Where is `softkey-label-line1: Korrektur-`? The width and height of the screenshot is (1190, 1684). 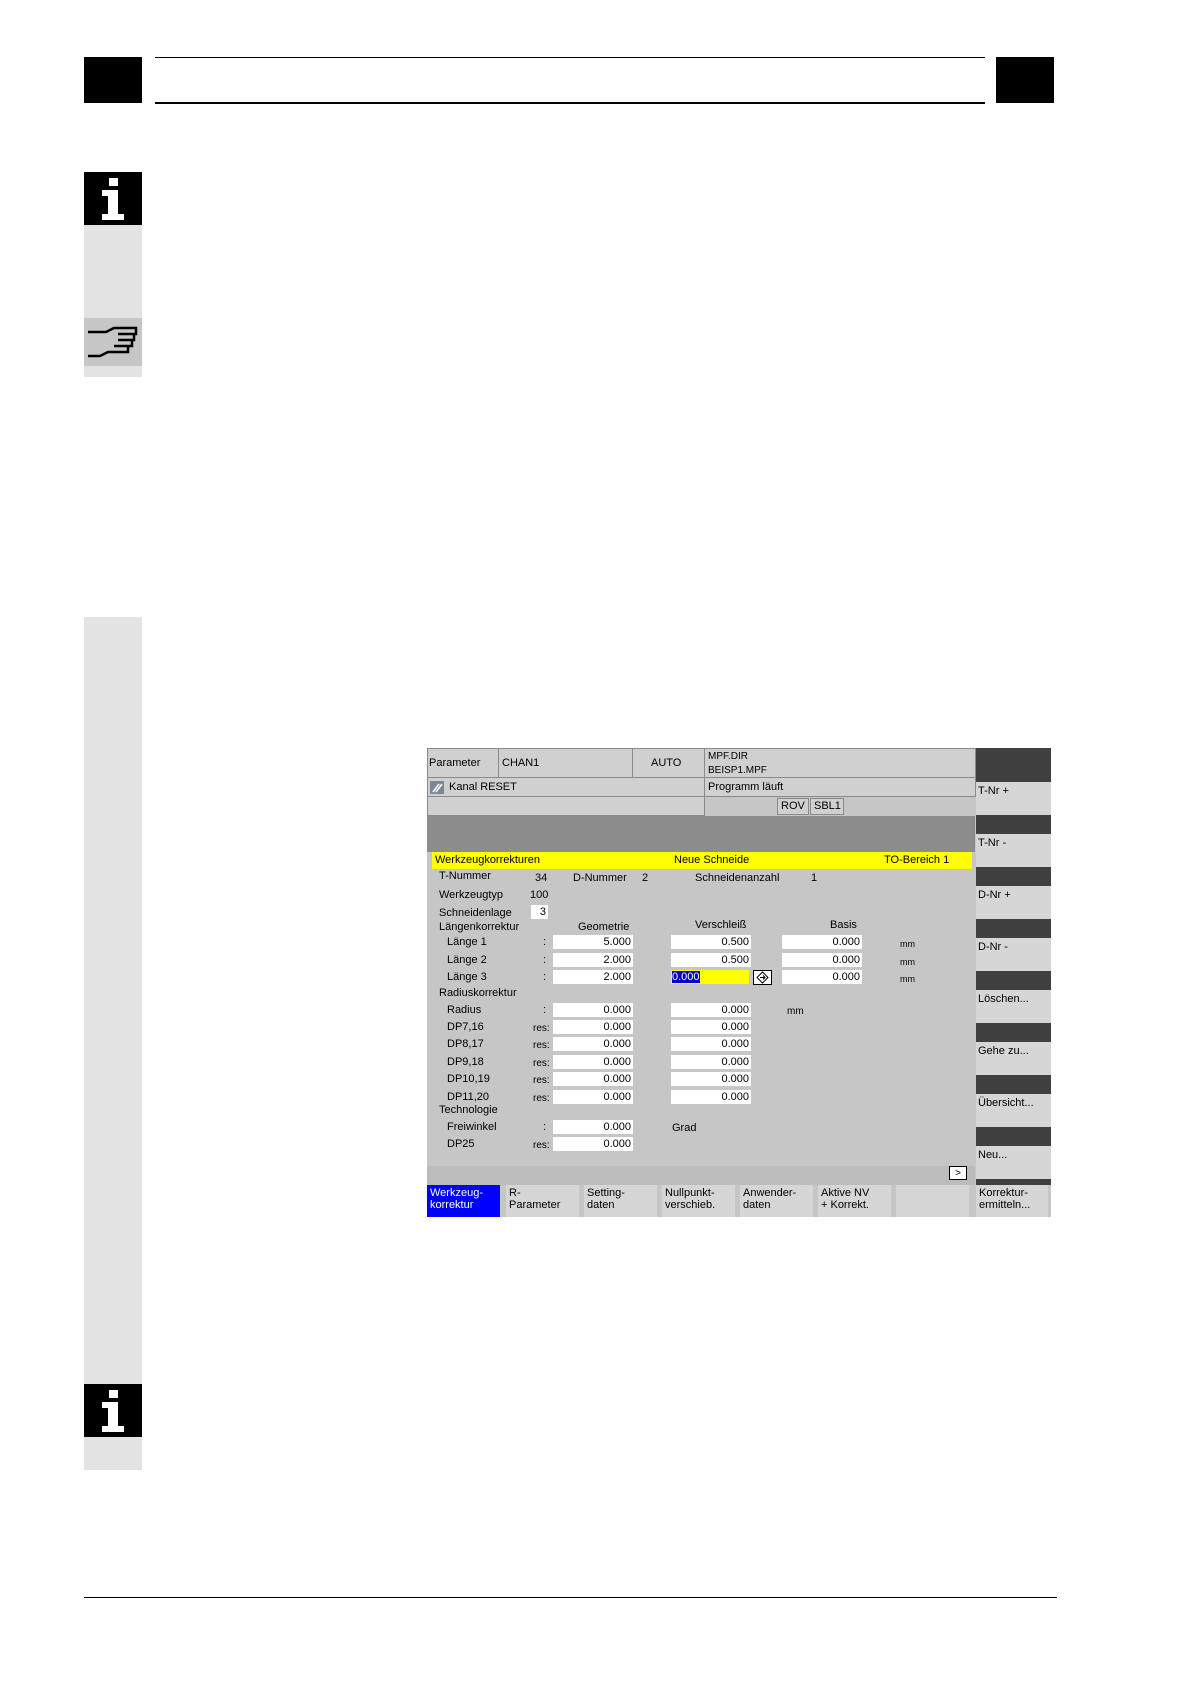 softkey-label-line1: Korrektur- is located at coordinates (1003, 1193).